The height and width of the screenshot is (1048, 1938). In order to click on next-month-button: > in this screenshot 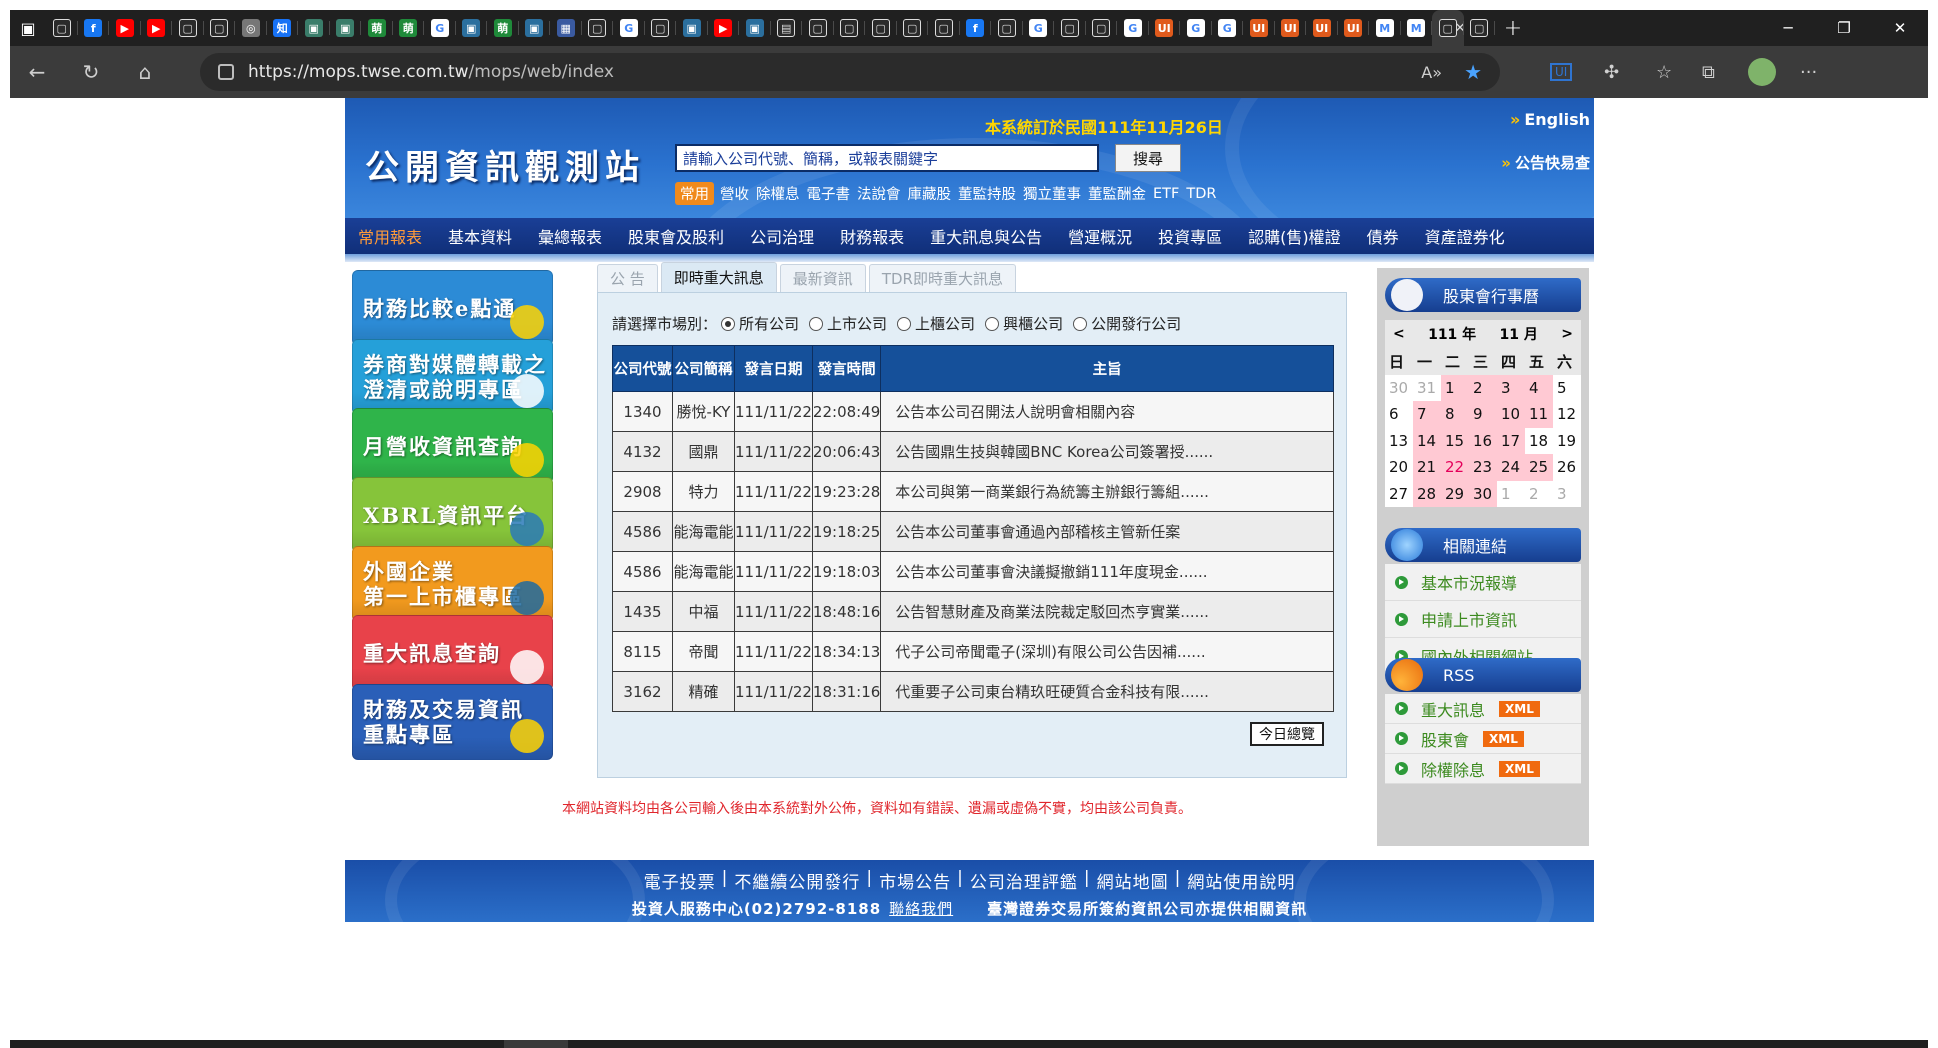, I will do `click(1567, 334)`.